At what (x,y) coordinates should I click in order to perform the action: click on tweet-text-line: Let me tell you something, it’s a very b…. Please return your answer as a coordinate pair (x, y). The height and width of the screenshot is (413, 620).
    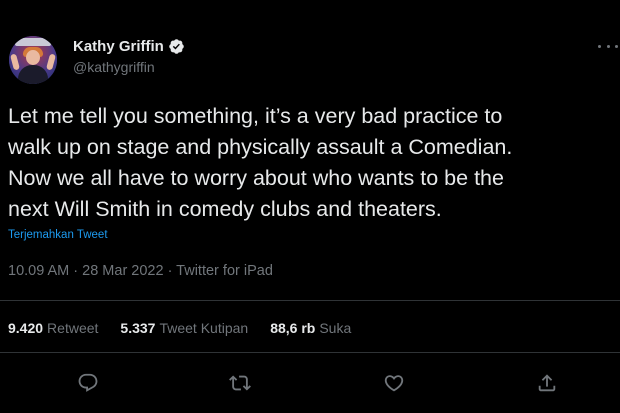
    Looking at the image, I should click on (255, 116).